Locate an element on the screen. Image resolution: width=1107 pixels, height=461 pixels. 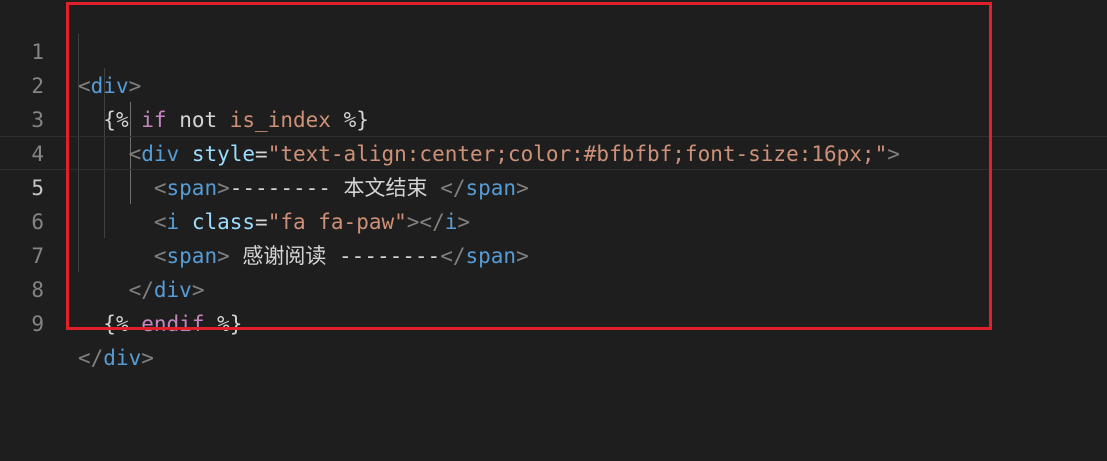
code-line: 1 <div> is located at coordinates (70, 49).